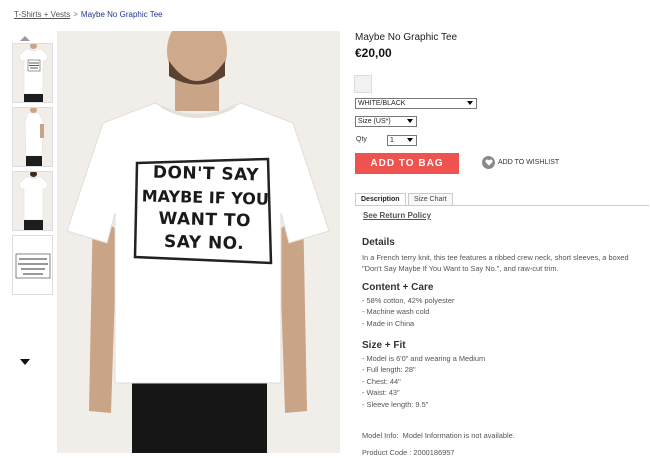 This screenshot has width=650, height=458. I want to click on breadcrumb-link-category: T-Shirts + Vests, so click(42, 14).